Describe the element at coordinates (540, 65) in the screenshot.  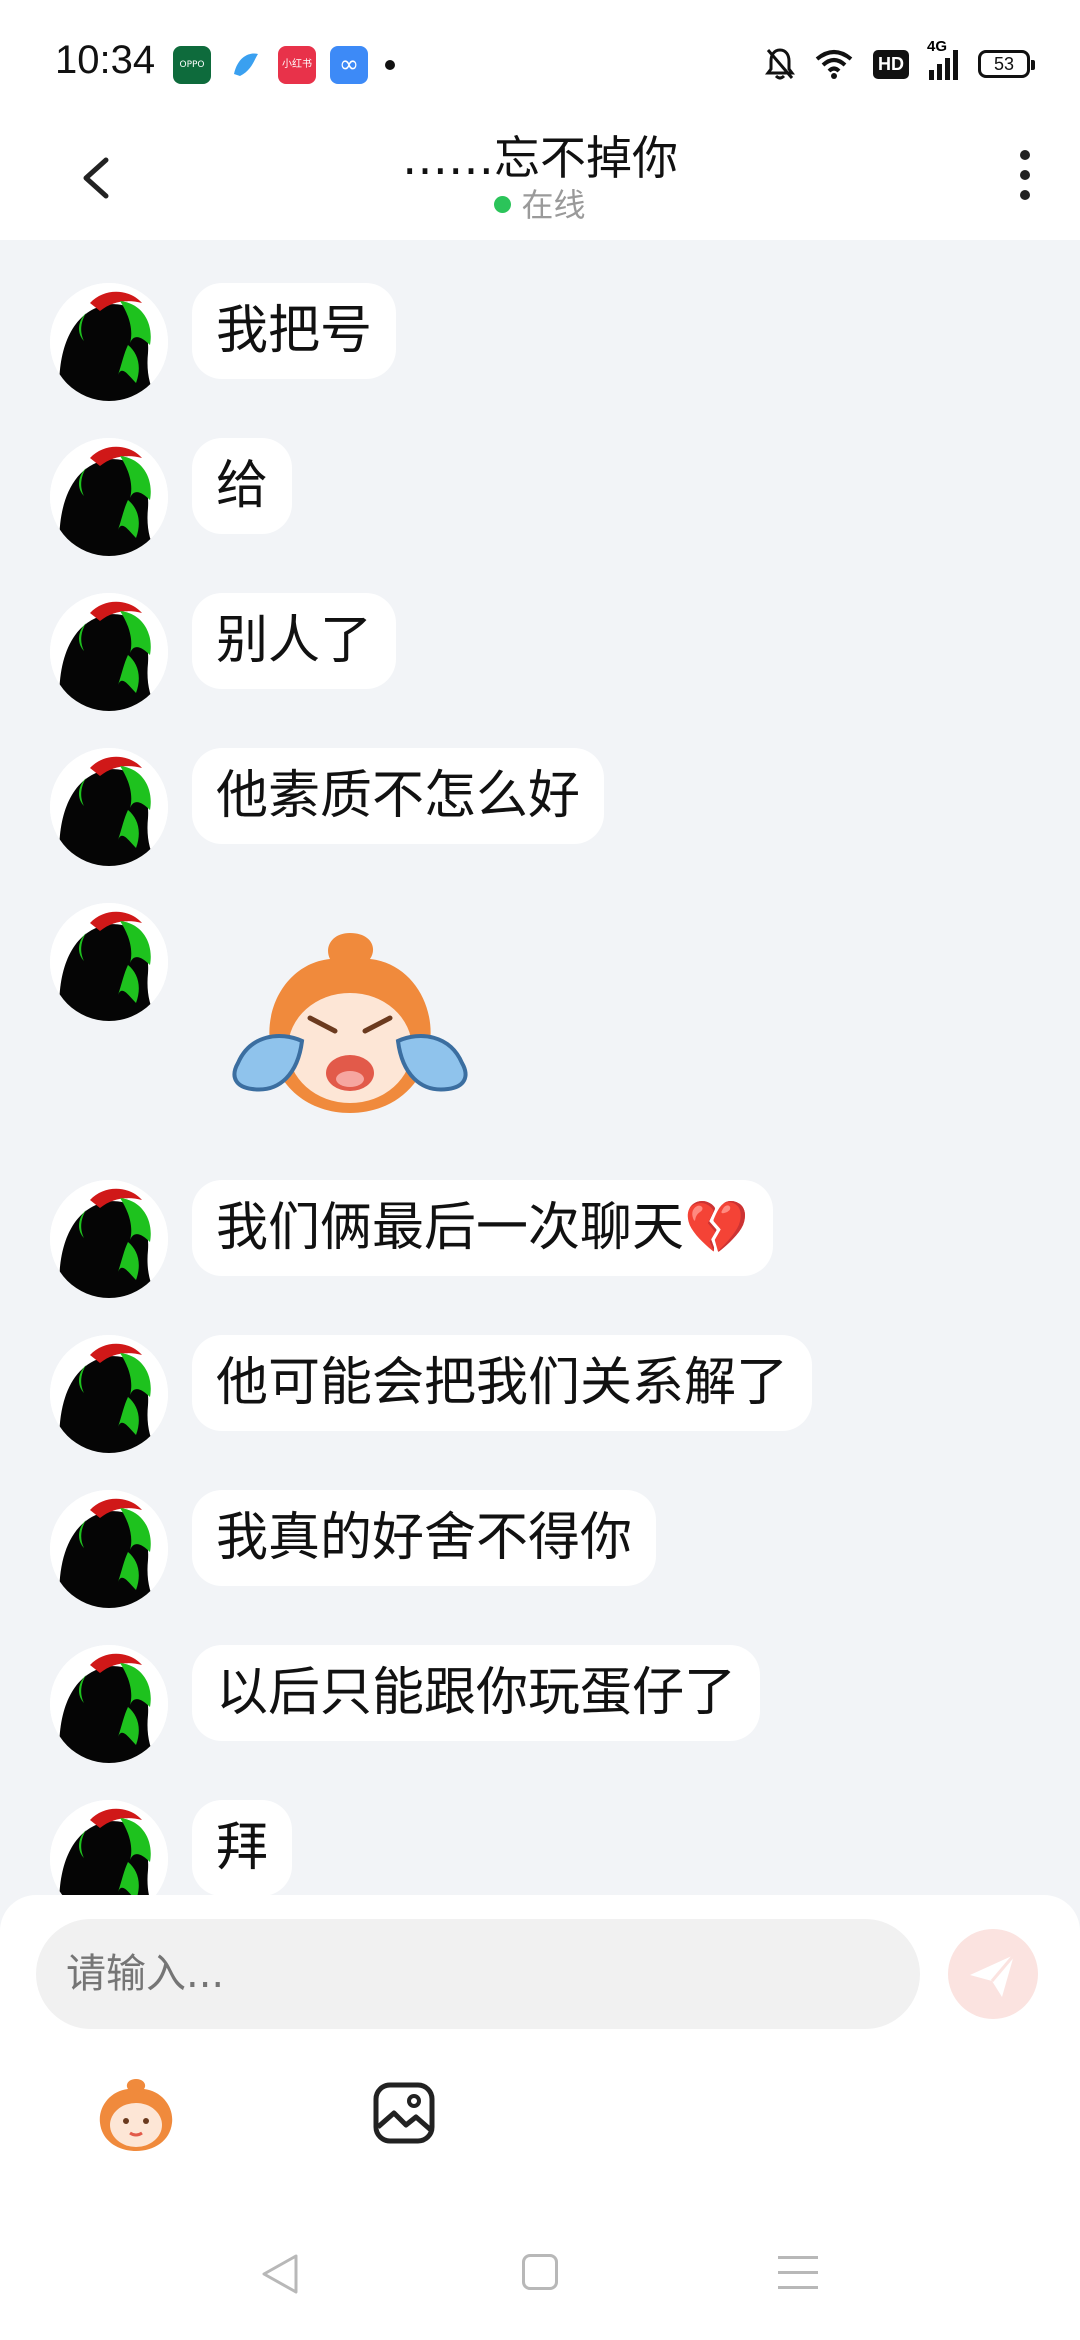
I see `status-bar: 10:34 OPPO 小红书 ∞ HD 4G 53` at that location.